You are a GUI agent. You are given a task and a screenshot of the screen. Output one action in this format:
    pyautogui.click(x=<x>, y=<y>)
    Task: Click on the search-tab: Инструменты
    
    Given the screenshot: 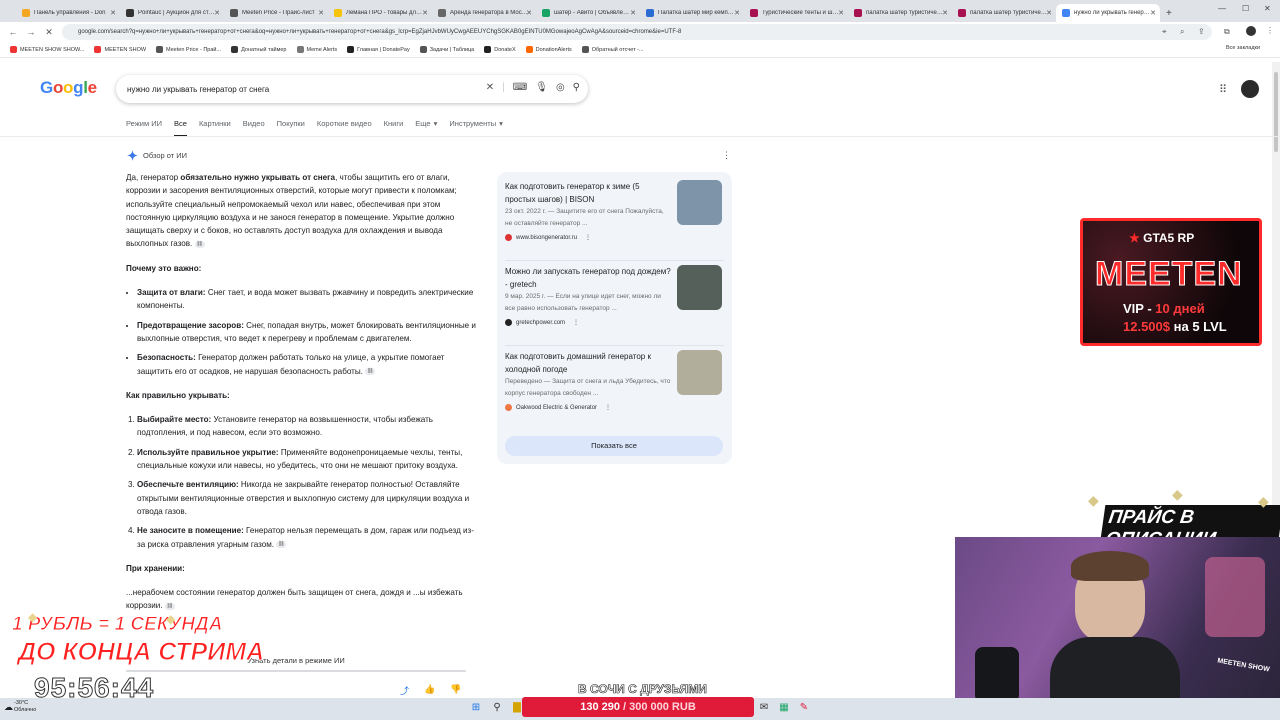 What is the action you would take?
    pyautogui.click(x=472, y=128)
    